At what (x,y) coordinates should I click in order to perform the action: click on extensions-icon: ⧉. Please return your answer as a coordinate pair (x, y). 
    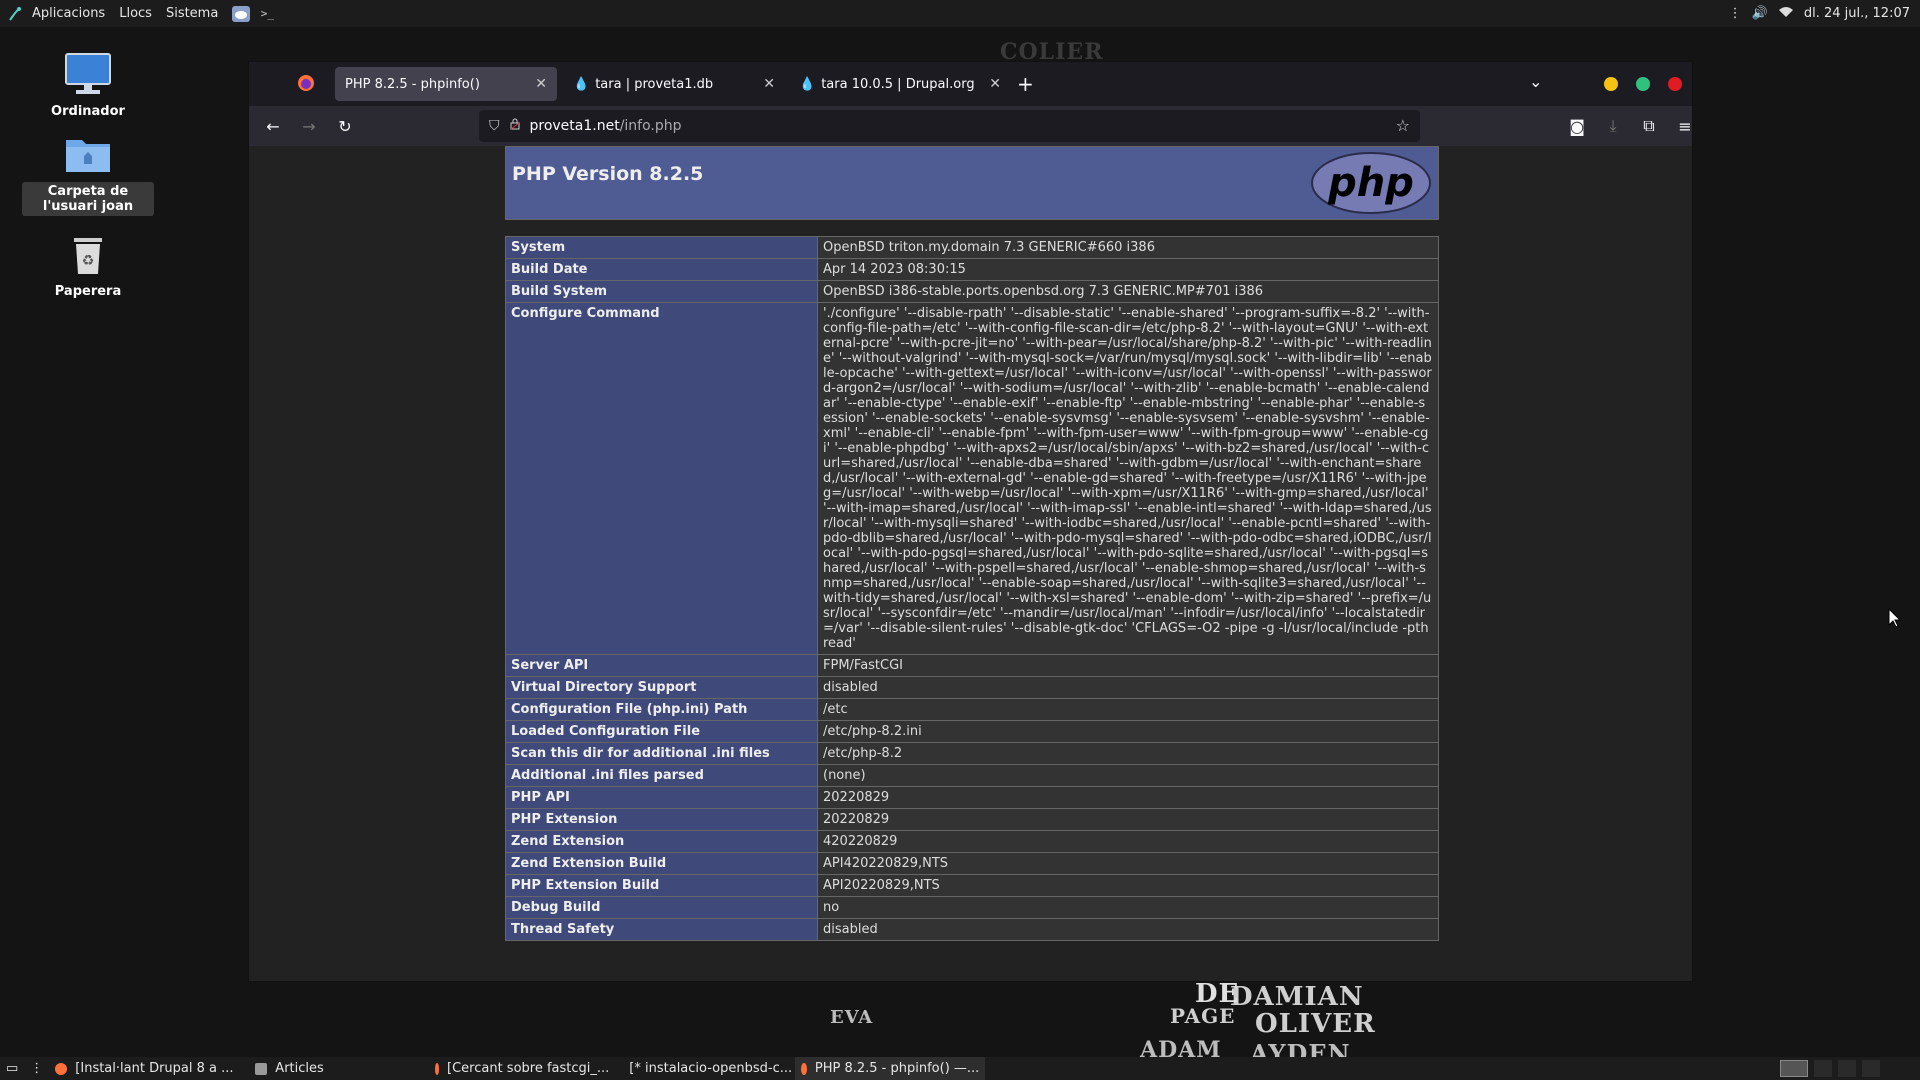
    Looking at the image, I should click on (1649, 126).